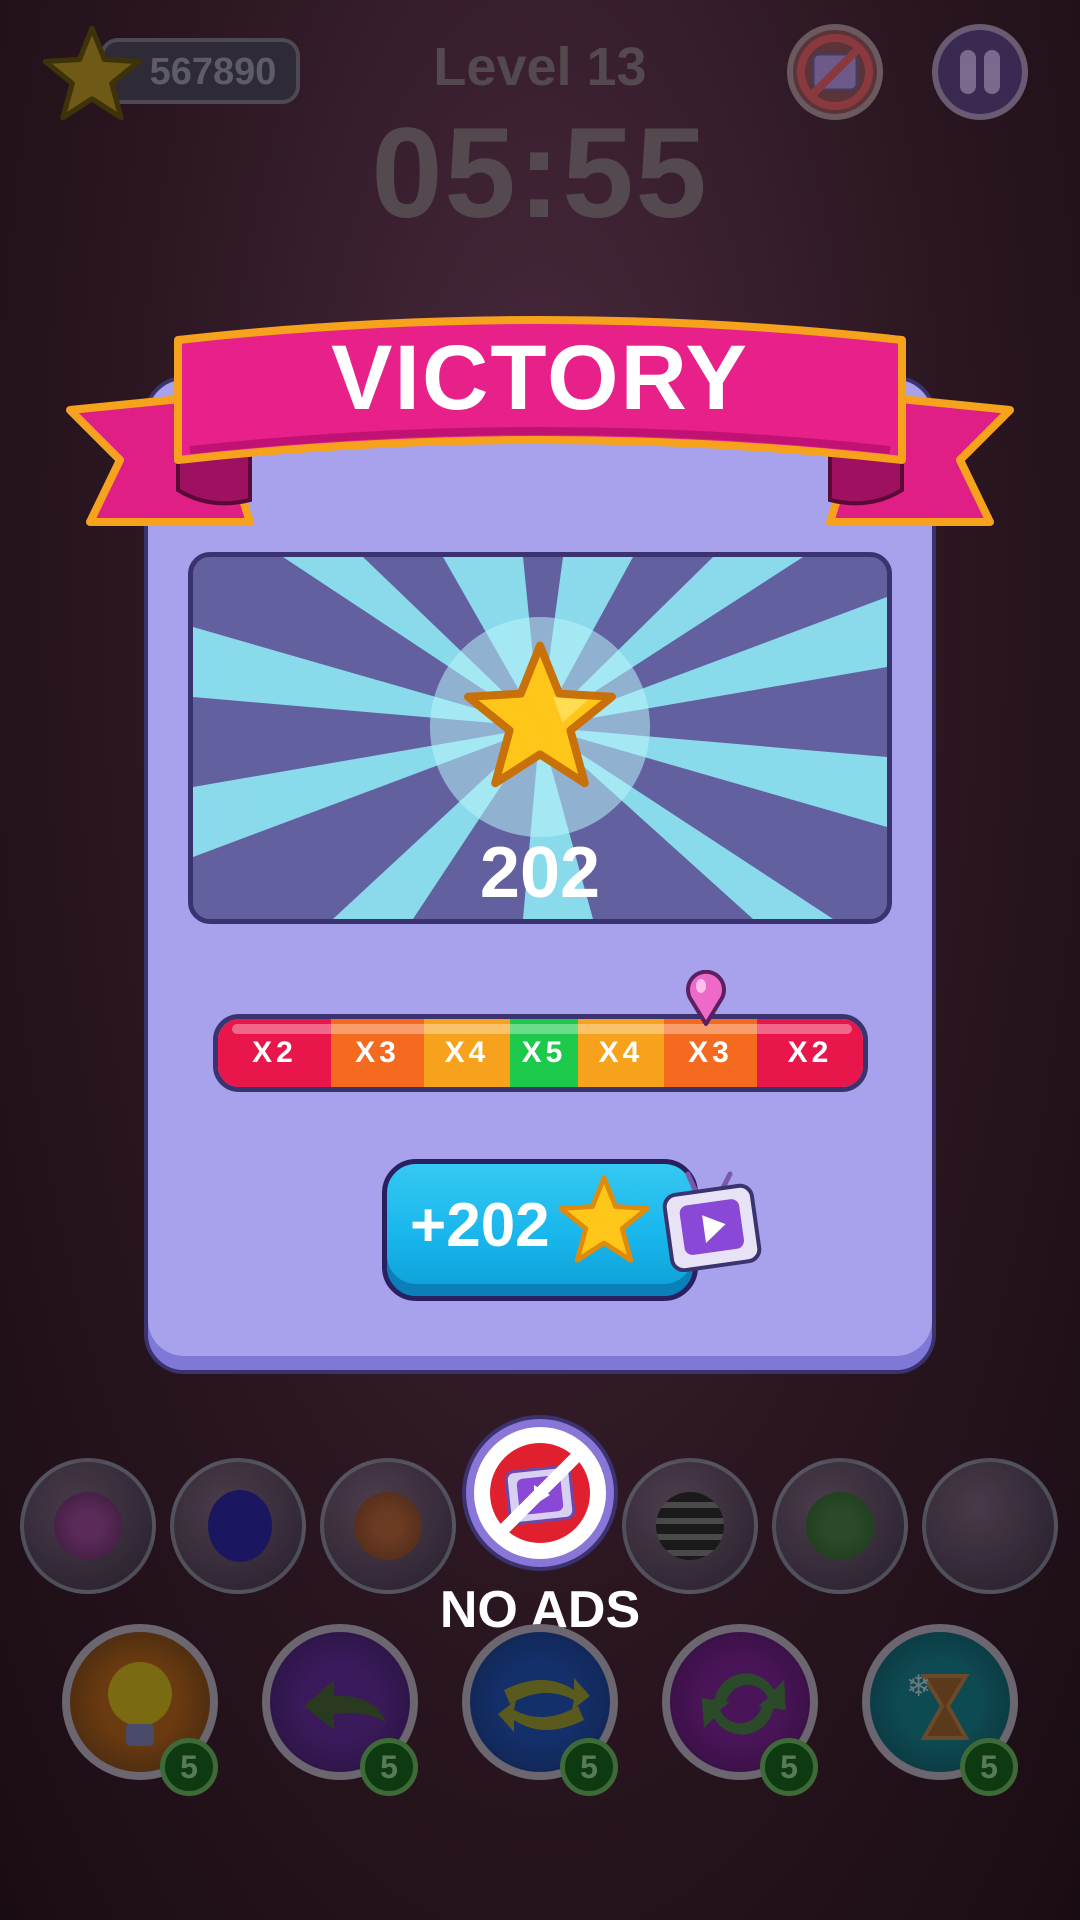 The image size is (1080, 1920). Describe the element at coordinates (712, 1221) in the screenshot. I see `watch-ad-tv-icon` at that location.